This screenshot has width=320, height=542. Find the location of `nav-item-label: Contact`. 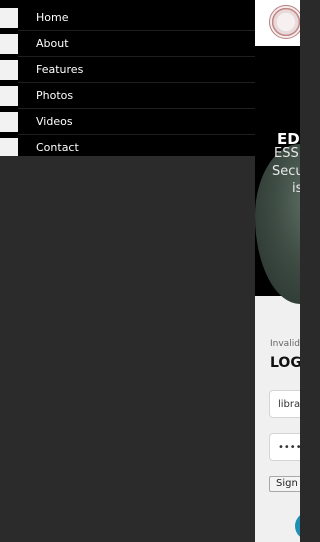

nav-item-label: Contact is located at coordinates (57, 147).